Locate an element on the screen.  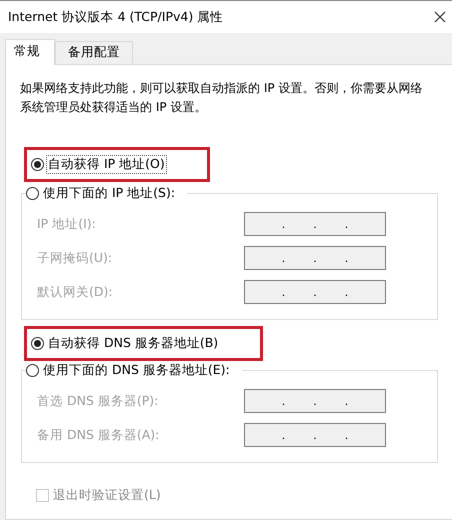
tab: 备用配置 is located at coordinates (94, 52).